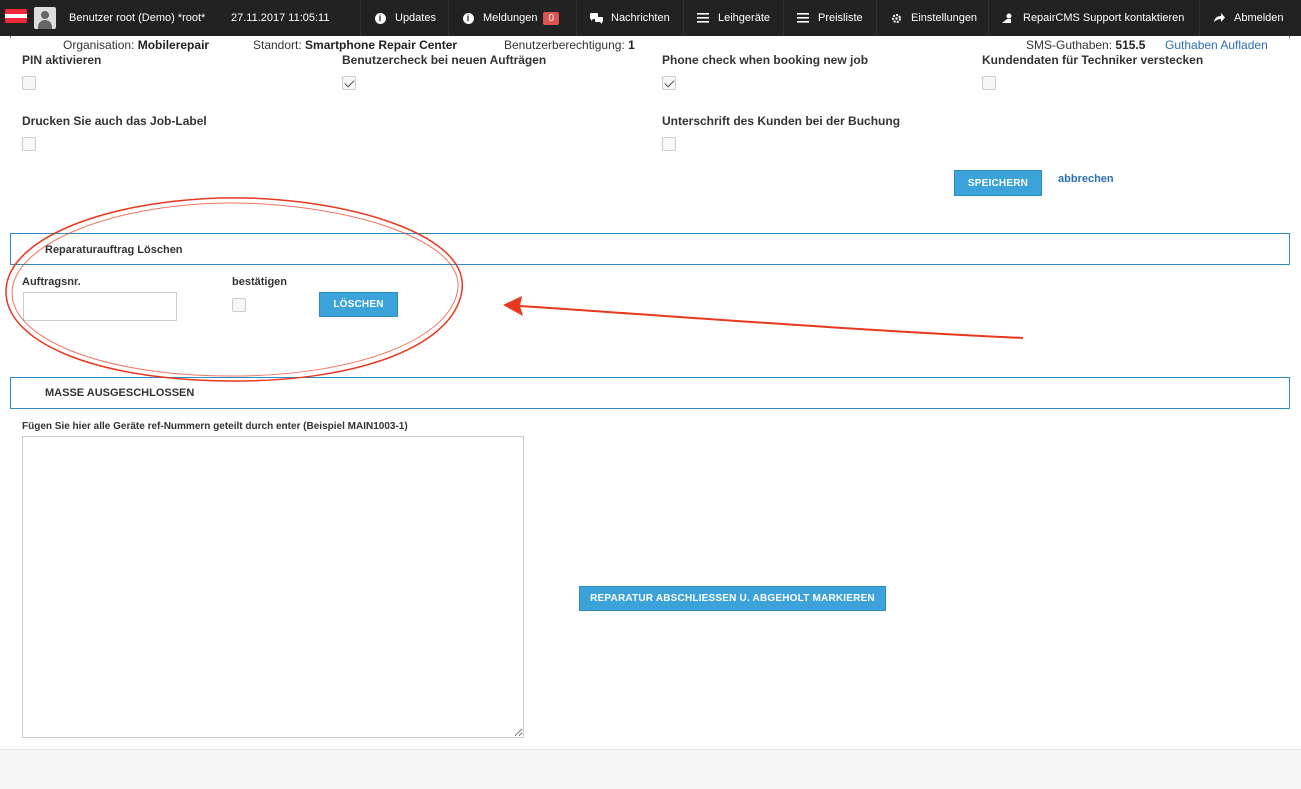 This screenshot has height=789, width=1301. What do you see at coordinates (29, 144) in the screenshot?
I see `job-label-print-checkbox` at bounding box center [29, 144].